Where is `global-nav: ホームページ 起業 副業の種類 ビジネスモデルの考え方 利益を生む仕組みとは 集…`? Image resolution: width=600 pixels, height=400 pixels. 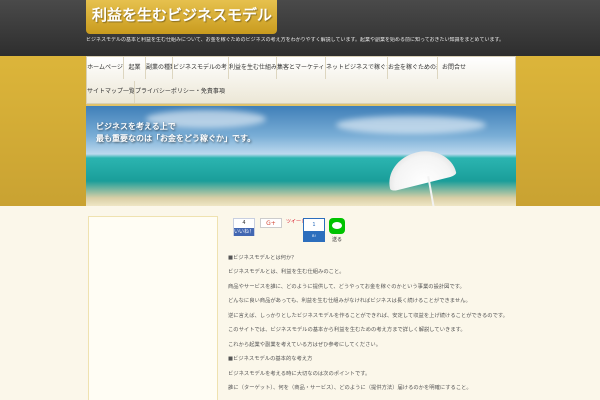 global-nav: ホームページ 起業 副業の種類 ビジネスモデルの考え方 利益を生む仕組みとは 集… is located at coordinates (301, 80).